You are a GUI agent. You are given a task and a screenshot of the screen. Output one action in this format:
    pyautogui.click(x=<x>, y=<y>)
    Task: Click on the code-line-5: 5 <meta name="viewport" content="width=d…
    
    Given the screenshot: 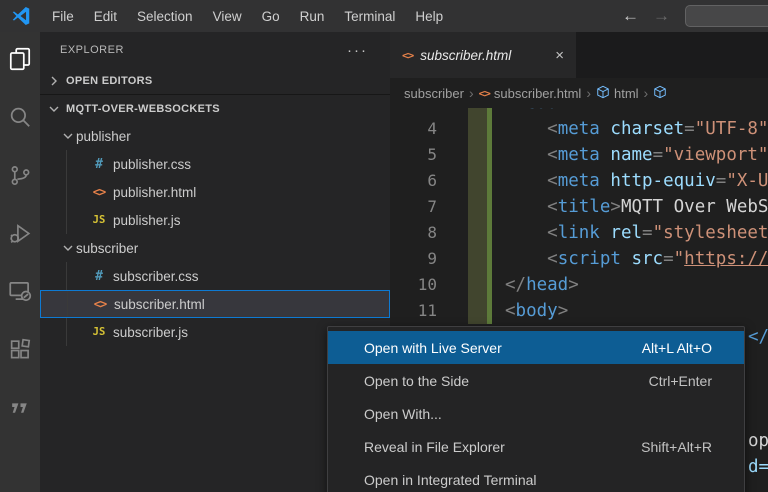 What is the action you would take?
    pyautogui.click(x=579, y=155)
    